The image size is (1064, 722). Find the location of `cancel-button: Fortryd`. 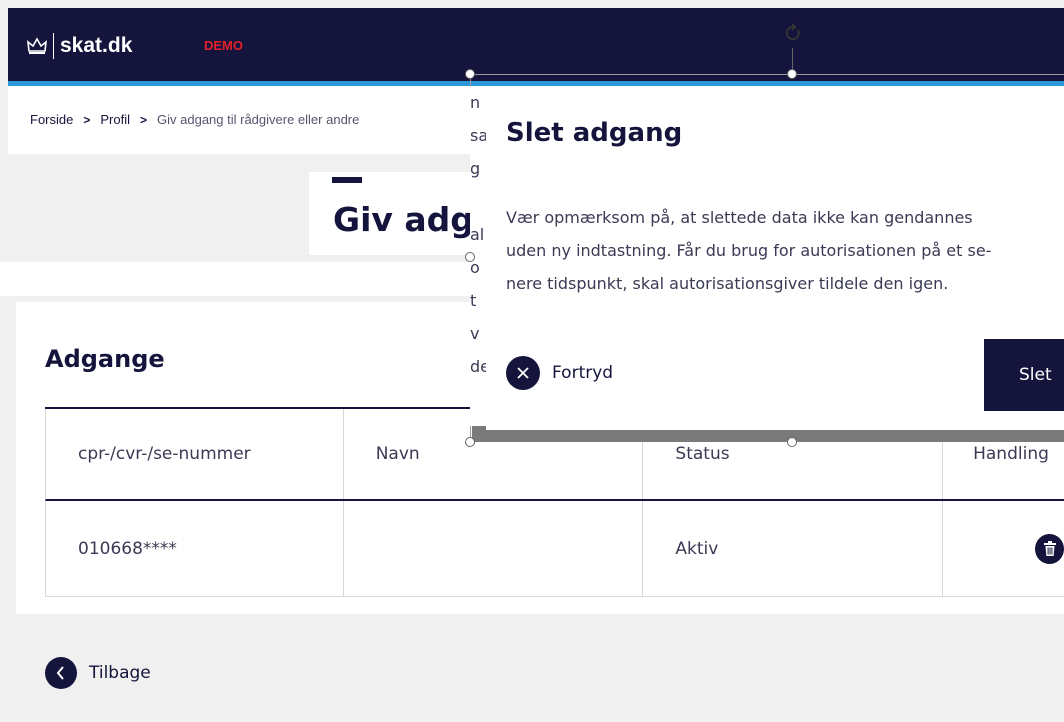

cancel-button: Fortryd is located at coordinates (559, 373).